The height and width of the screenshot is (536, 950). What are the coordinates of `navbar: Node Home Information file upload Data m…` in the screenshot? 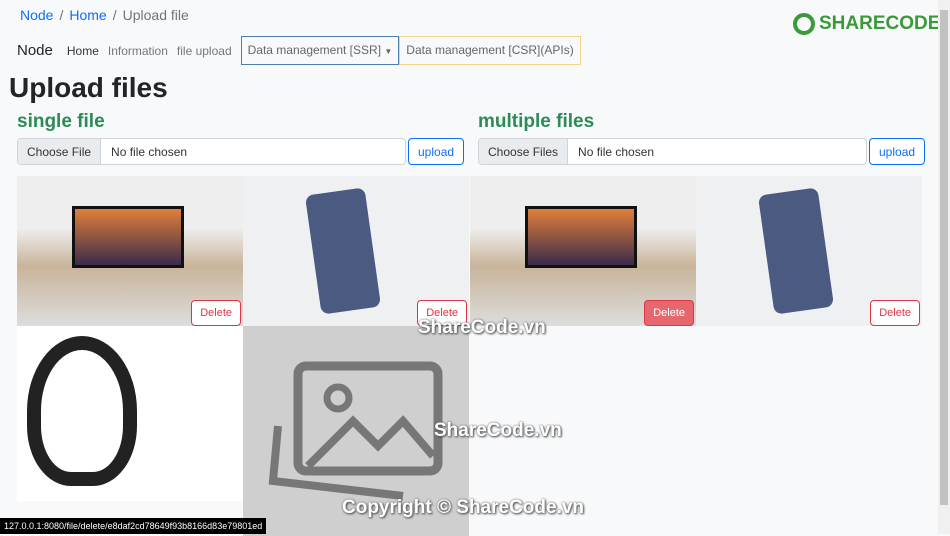 It's located at (299, 50).